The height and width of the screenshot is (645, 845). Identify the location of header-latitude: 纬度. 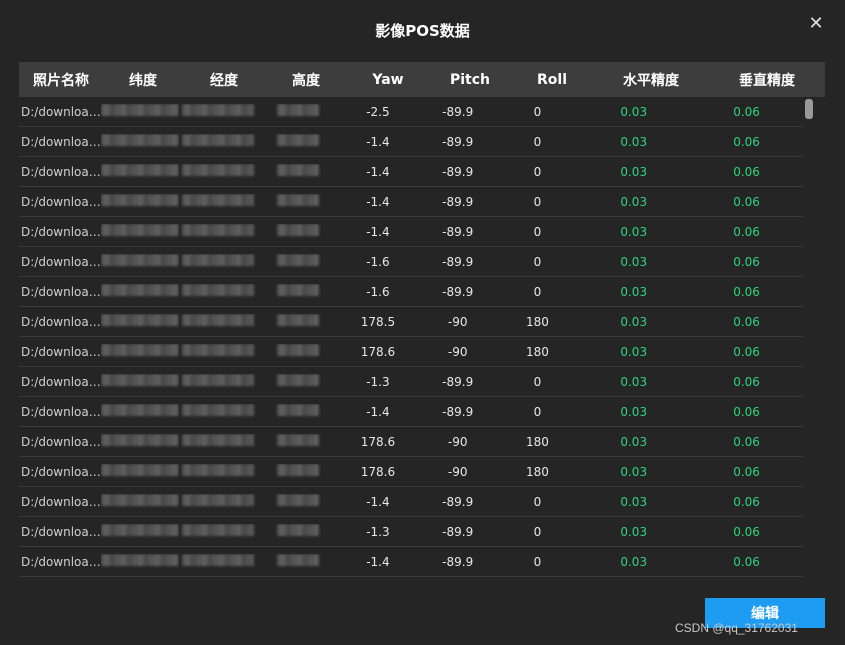
(143, 80).